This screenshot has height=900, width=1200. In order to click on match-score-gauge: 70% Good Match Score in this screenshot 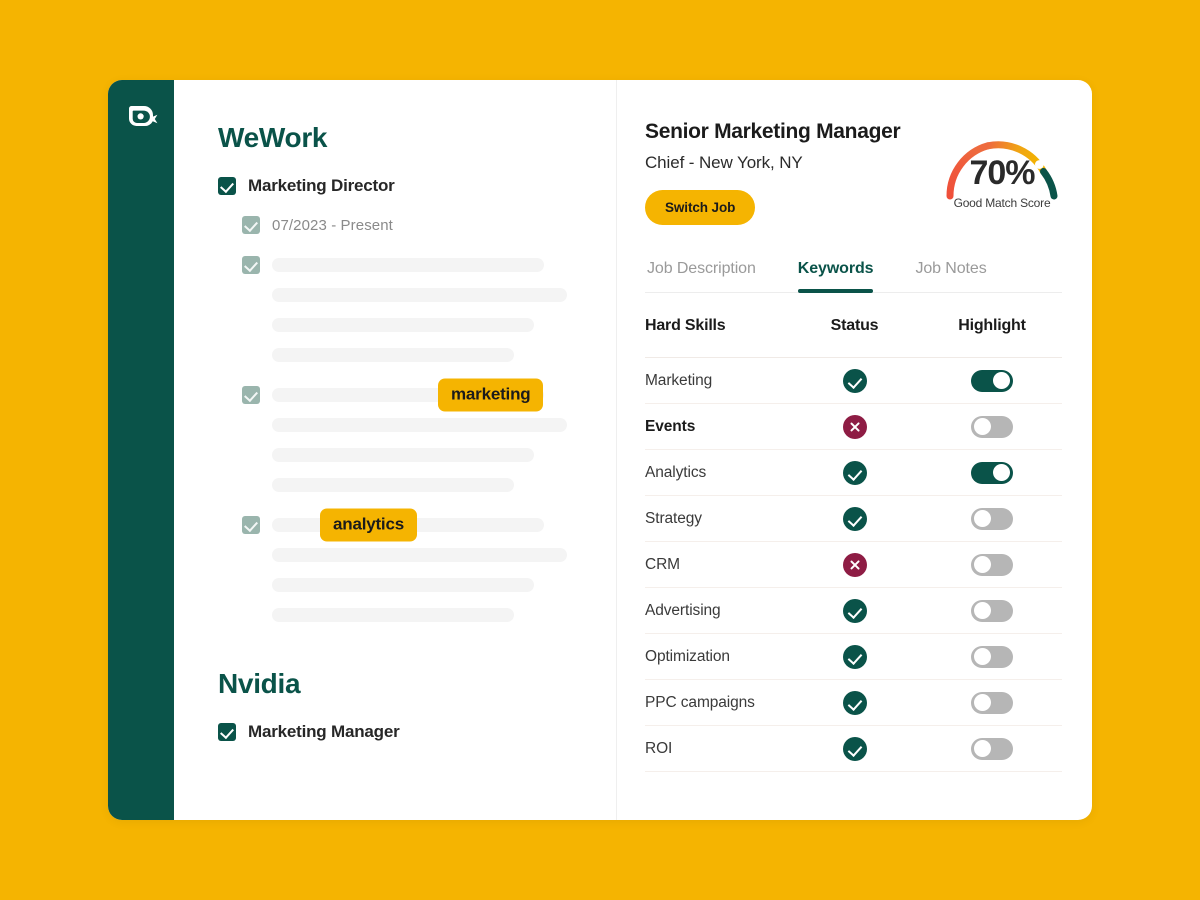, I will do `click(1002, 172)`.